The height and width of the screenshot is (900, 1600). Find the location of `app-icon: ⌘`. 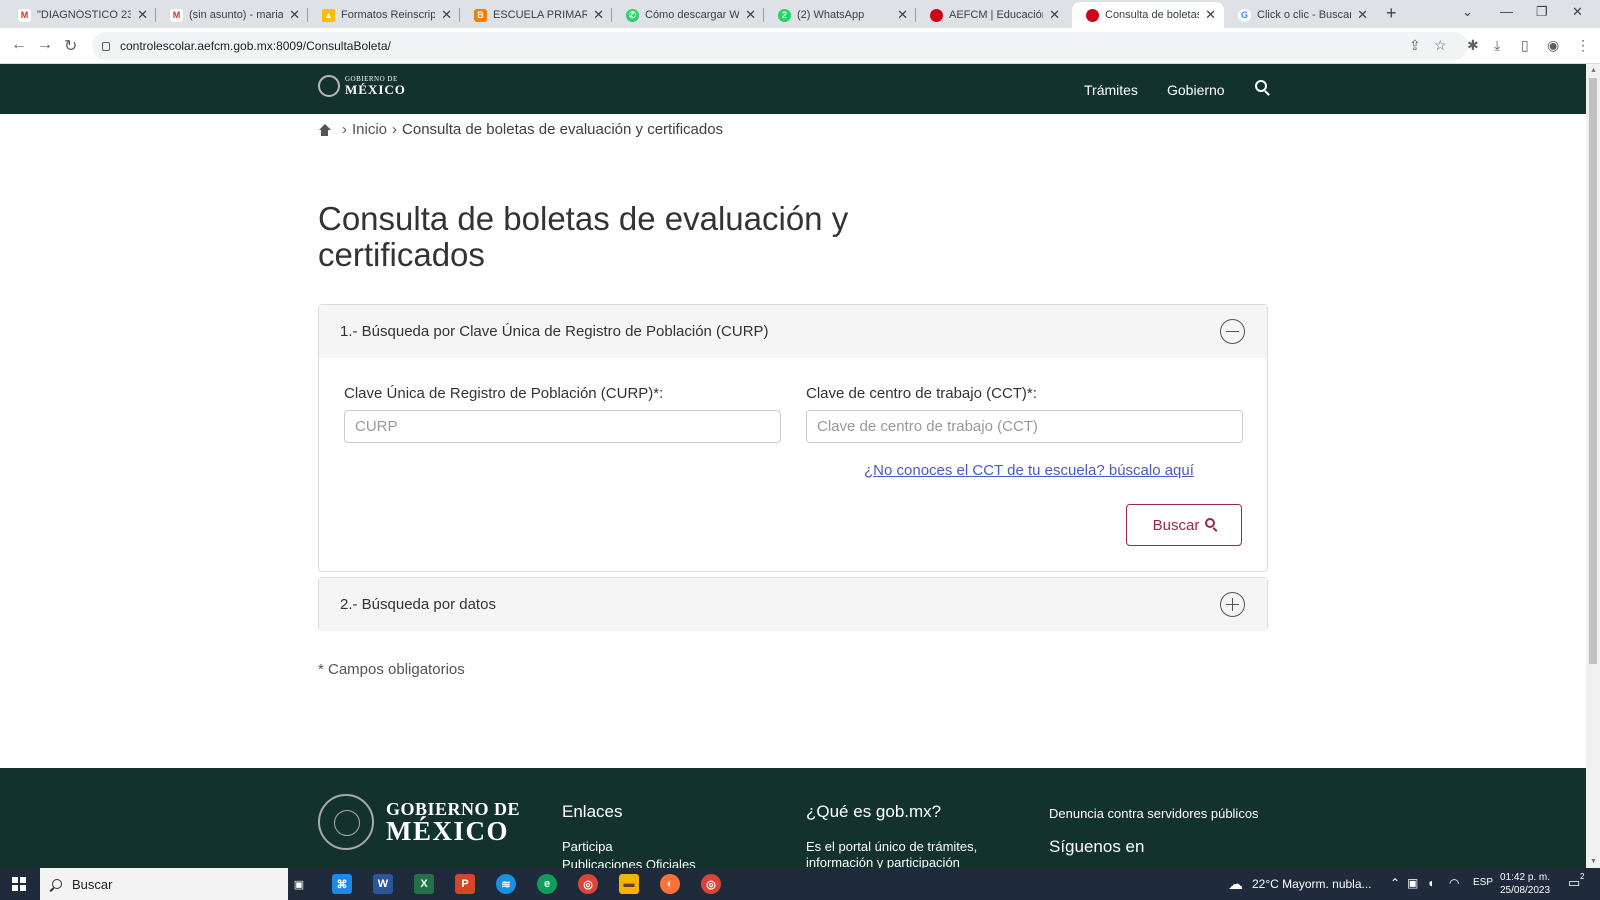

app-icon: ⌘ is located at coordinates (342, 884).